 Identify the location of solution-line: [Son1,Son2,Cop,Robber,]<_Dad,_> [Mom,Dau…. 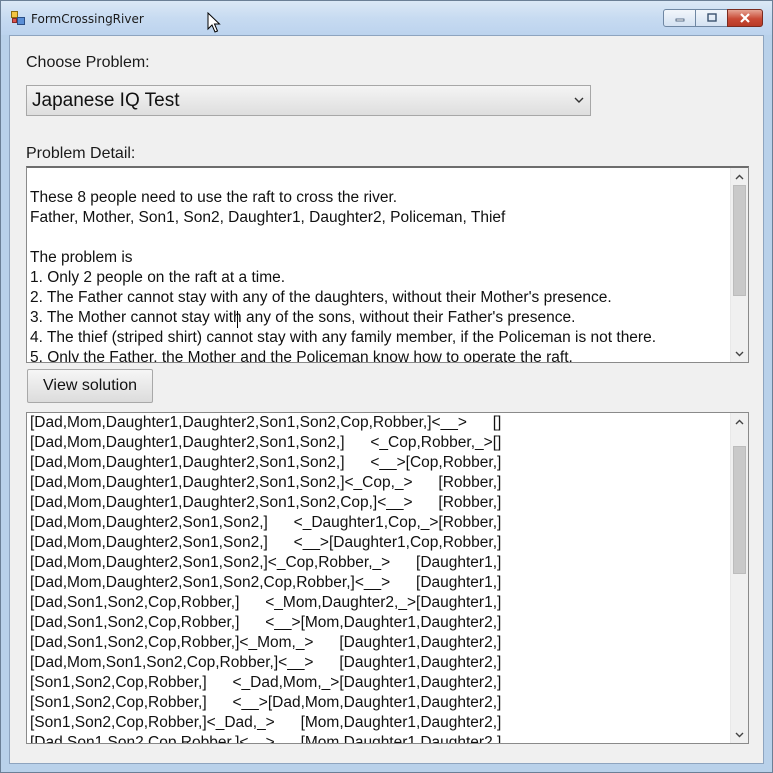
(266, 722).